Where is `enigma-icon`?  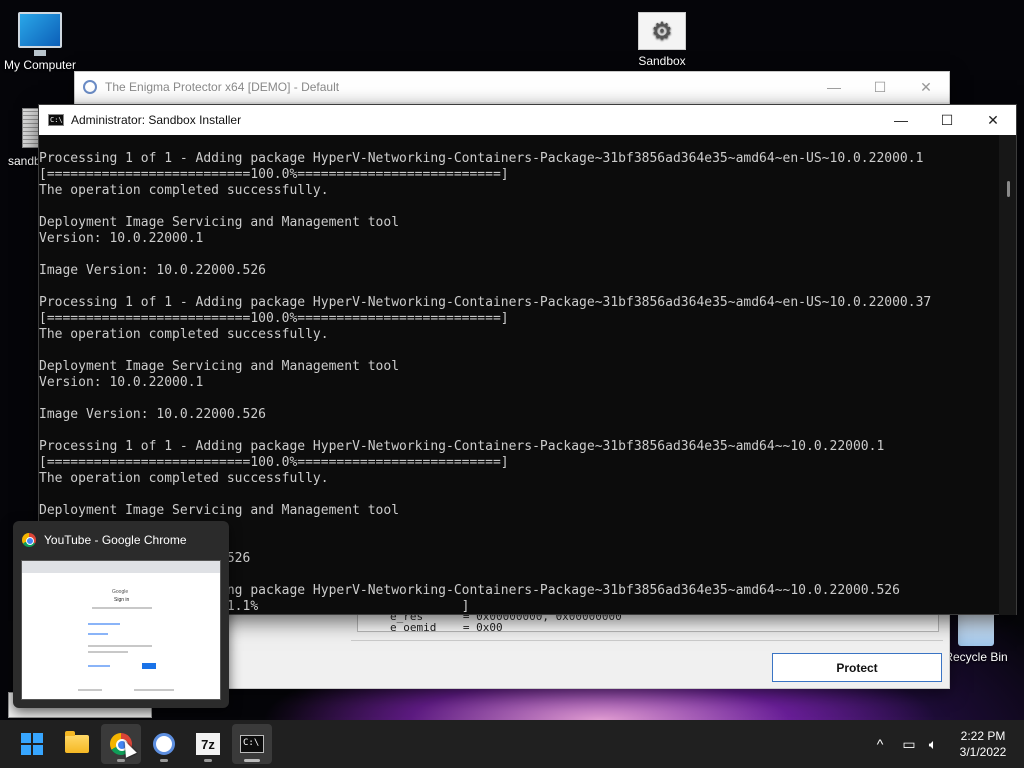
enigma-icon is located at coordinates (164, 744).